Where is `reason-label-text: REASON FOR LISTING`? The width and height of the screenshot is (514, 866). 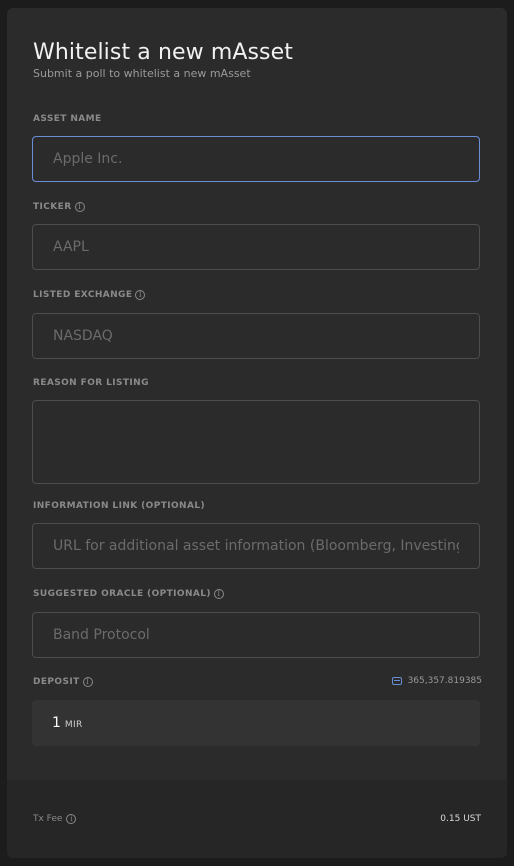 reason-label-text: REASON FOR LISTING is located at coordinates (91, 383).